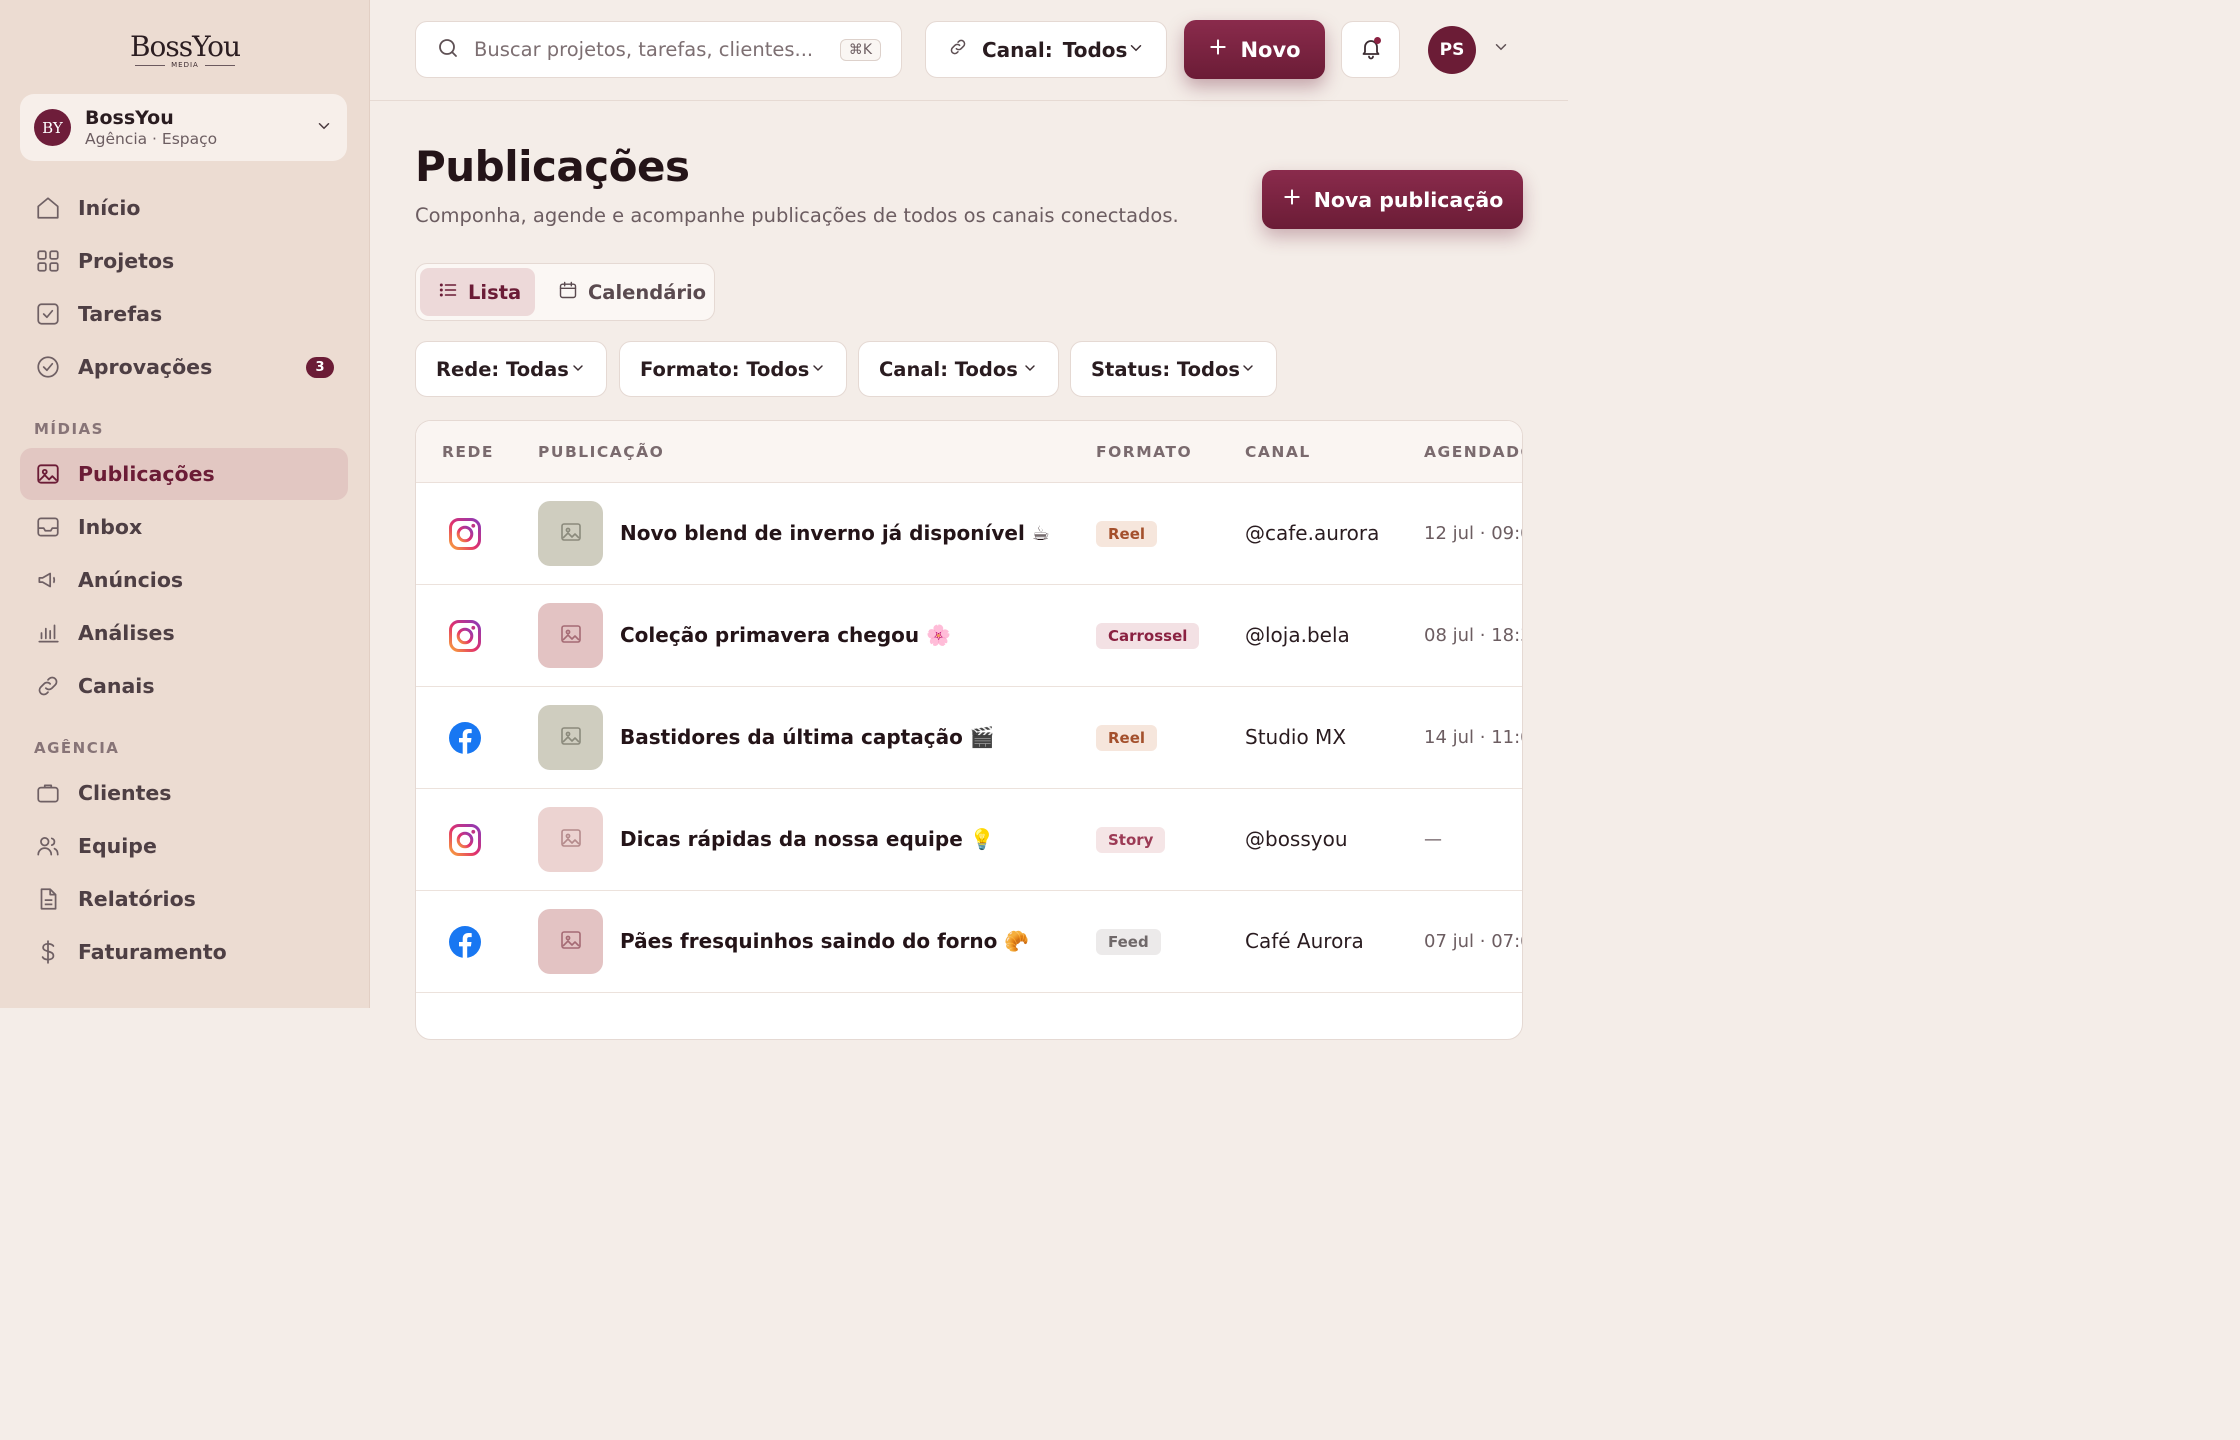 The width and height of the screenshot is (2240, 1440). I want to click on brand-logo: BossYou MEDIA, so click(185, 49).